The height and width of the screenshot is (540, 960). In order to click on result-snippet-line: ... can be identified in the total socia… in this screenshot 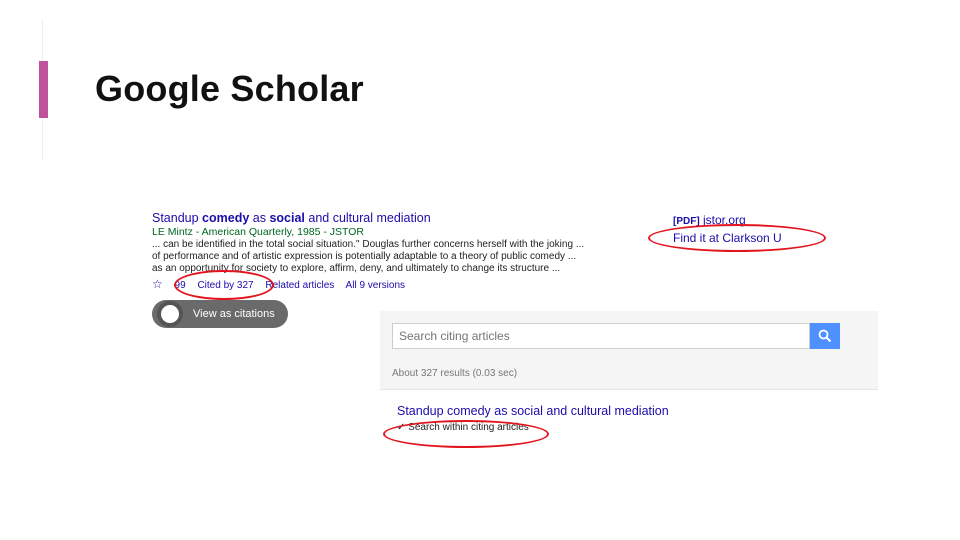, I will do `click(368, 244)`.